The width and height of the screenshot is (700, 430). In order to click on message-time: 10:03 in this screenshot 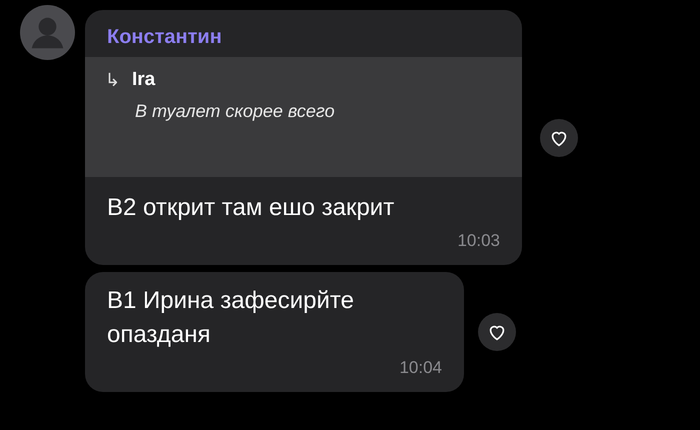, I will do `click(478, 240)`.